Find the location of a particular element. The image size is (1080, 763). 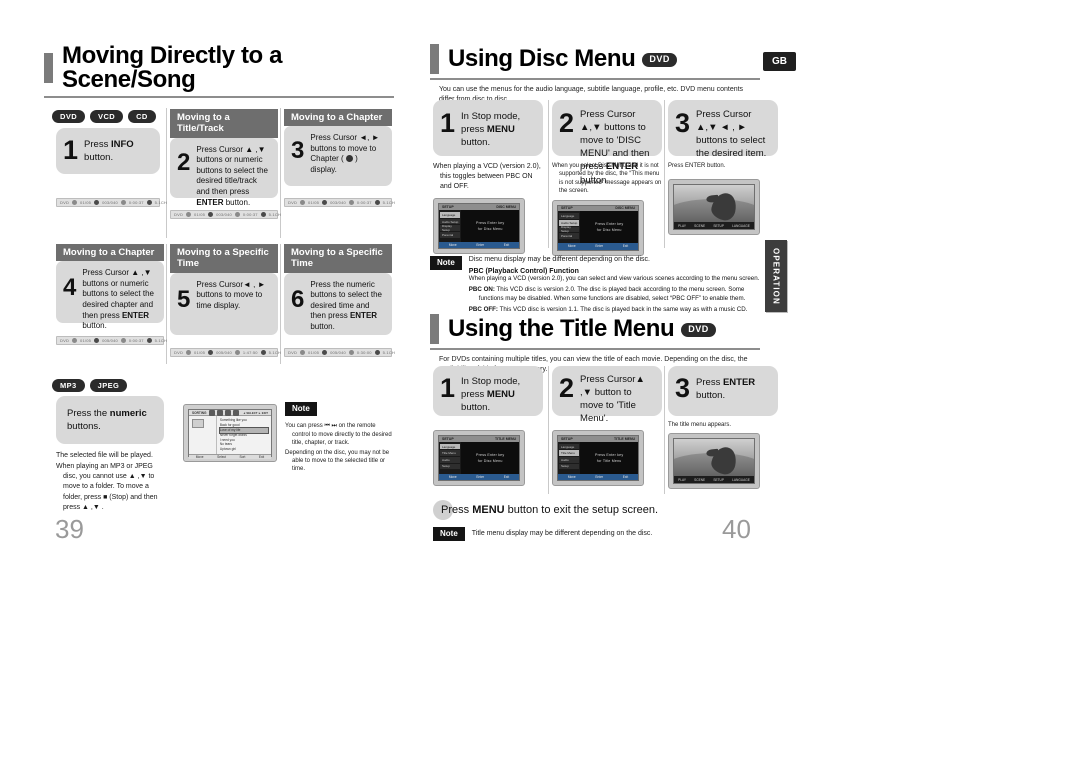

disc-menu-title-text: Using Disc Menu is located at coordinates (542, 58).